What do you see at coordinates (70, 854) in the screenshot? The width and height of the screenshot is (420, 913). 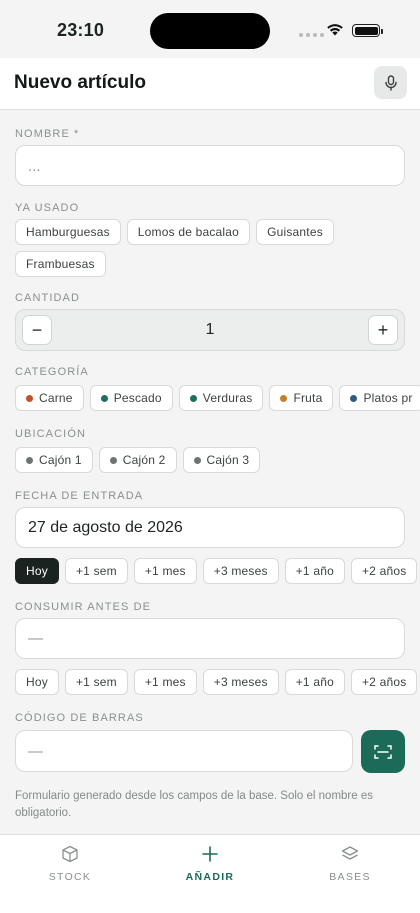 I see `box-icon` at bounding box center [70, 854].